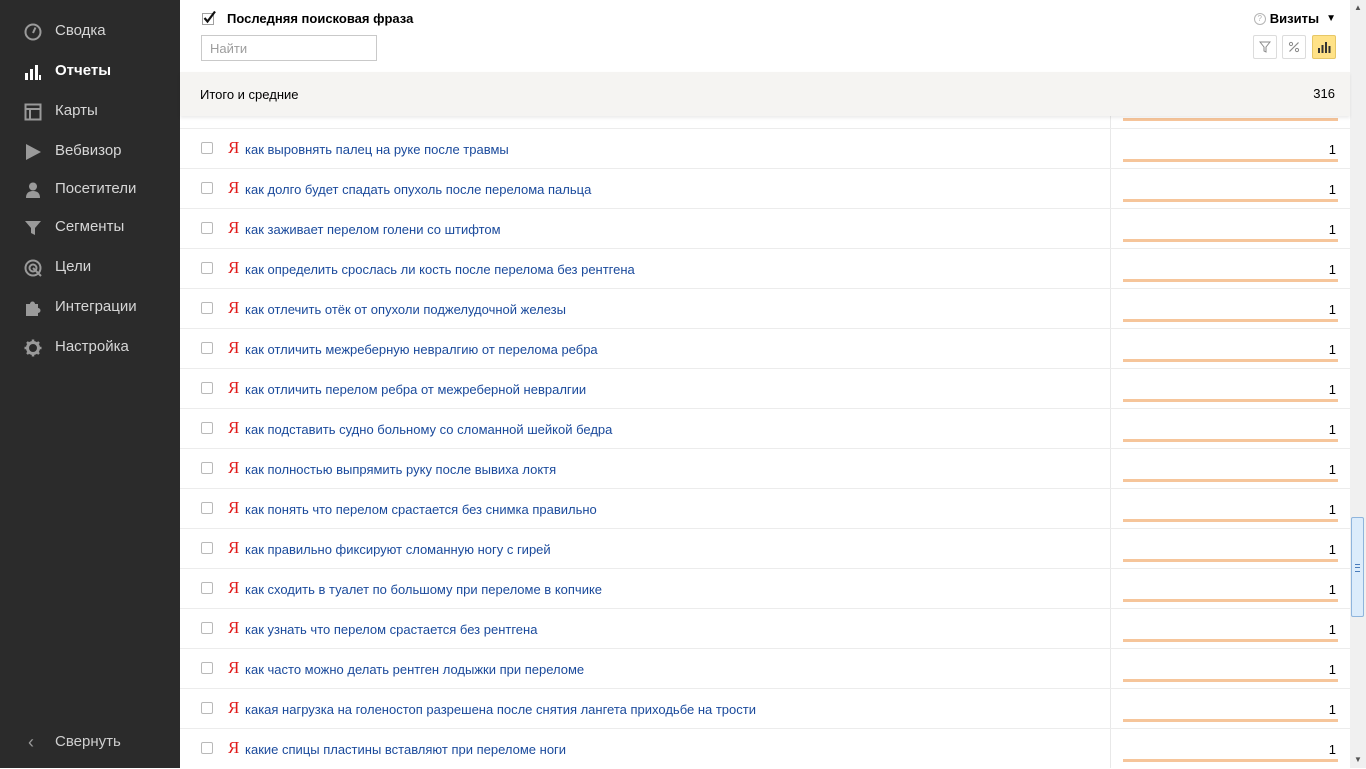  I want to click on help-icon: ?, so click(1259, 18).